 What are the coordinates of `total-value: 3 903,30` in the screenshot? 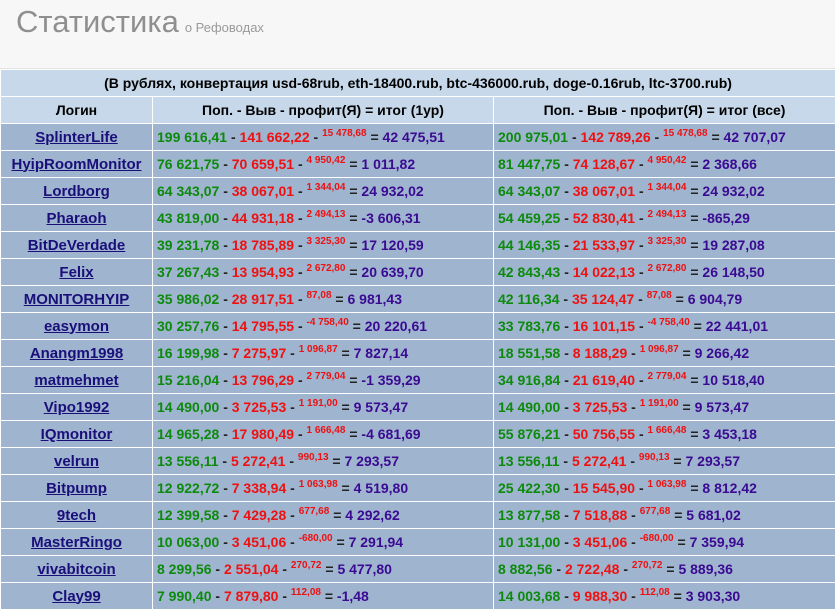 It's located at (713, 596).